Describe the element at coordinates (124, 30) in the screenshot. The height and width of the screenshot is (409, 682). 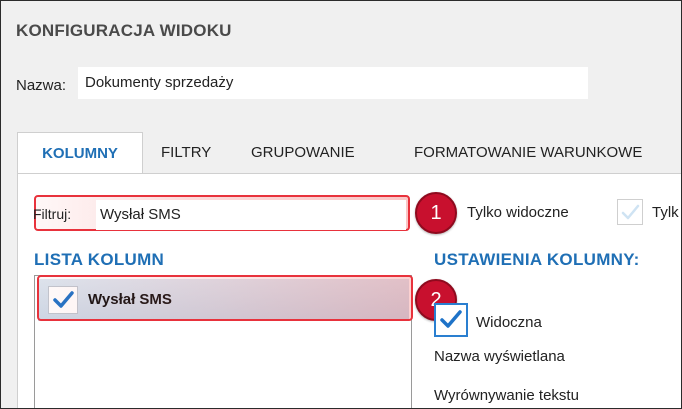
I see `window-title: KONFIGURACJA WIDOKU` at that location.